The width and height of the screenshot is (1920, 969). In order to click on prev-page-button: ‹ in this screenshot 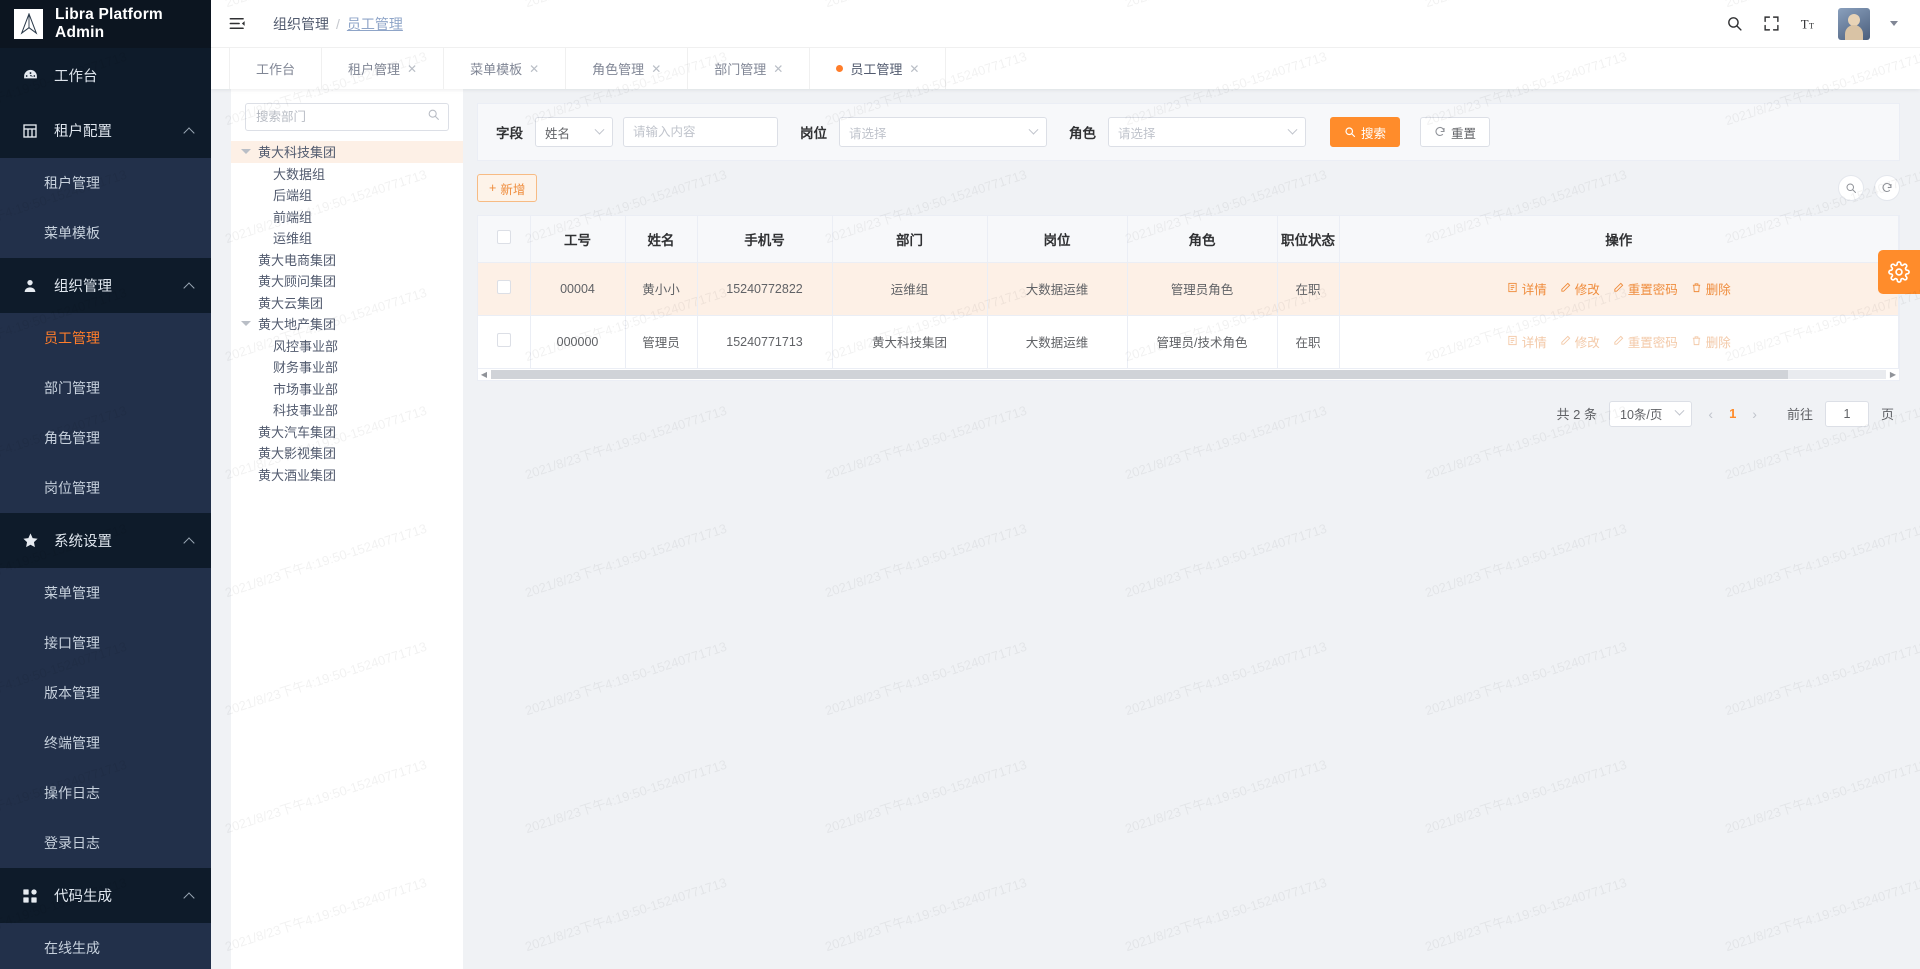, I will do `click(1710, 414)`.